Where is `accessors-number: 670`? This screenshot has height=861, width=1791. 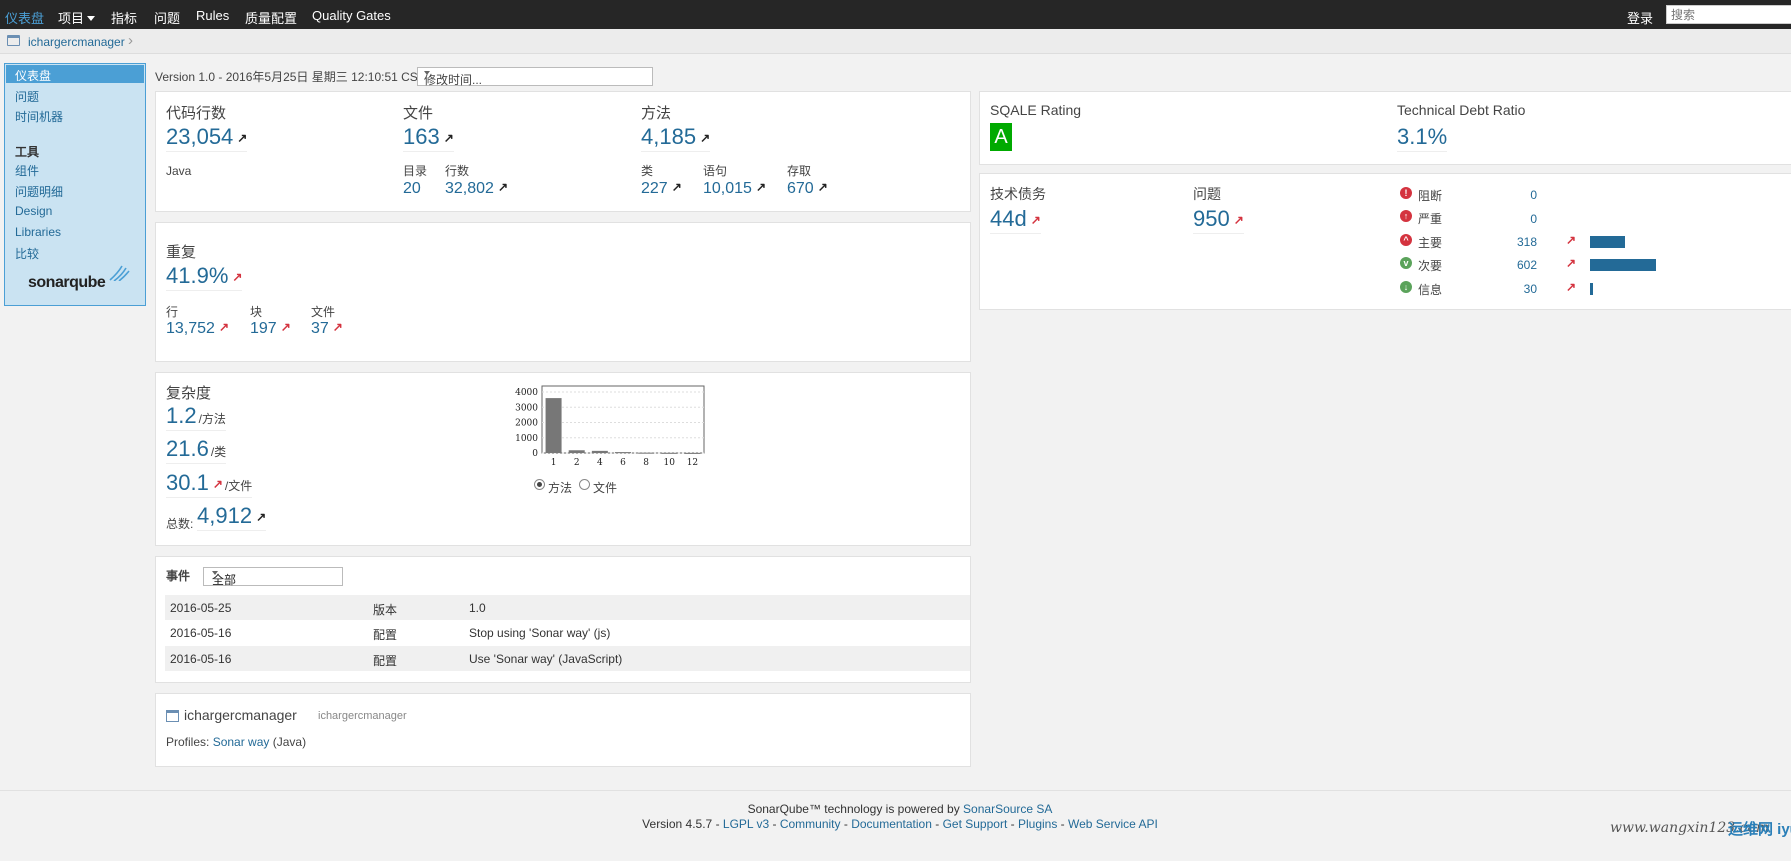
accessors-number: 670 is located at coordinates (800, 188).